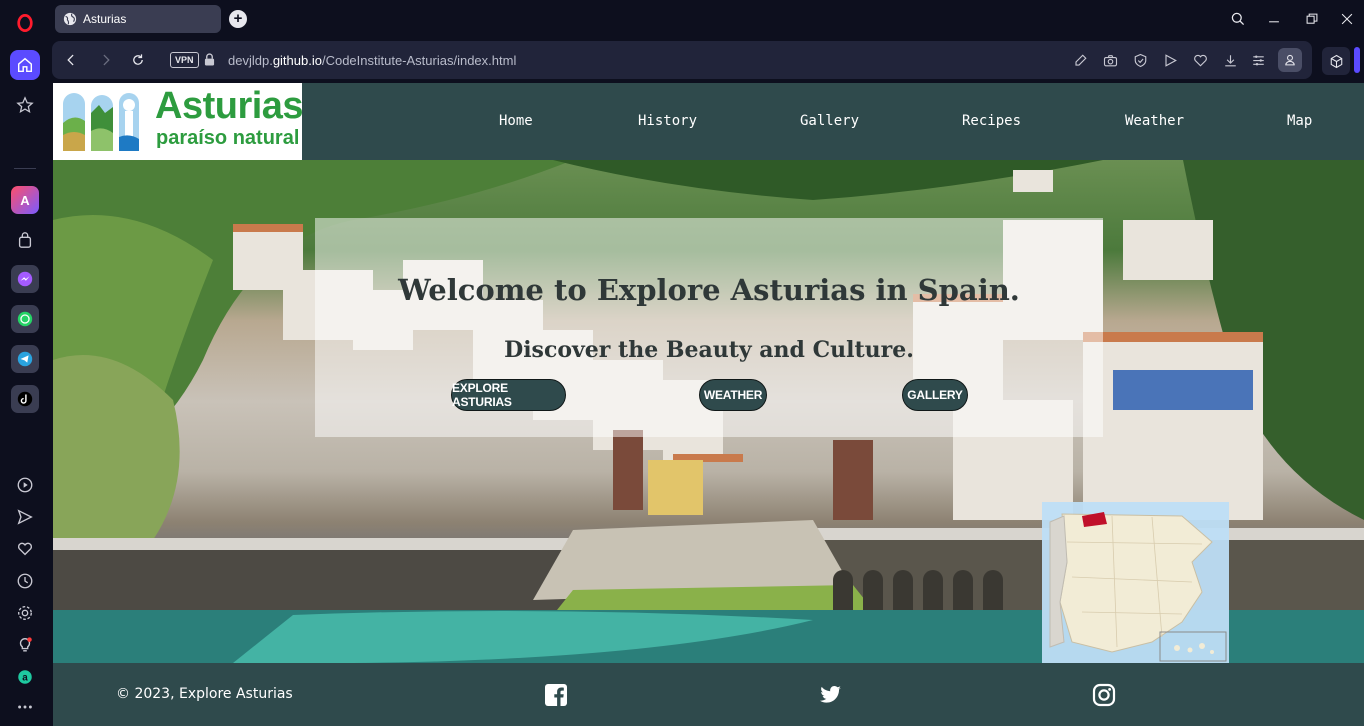 The width and height of the screenshot is (1364, 726). Describe the element at coordinates (1080, 60) in the screenshot. I see `edit-icon` at that location.